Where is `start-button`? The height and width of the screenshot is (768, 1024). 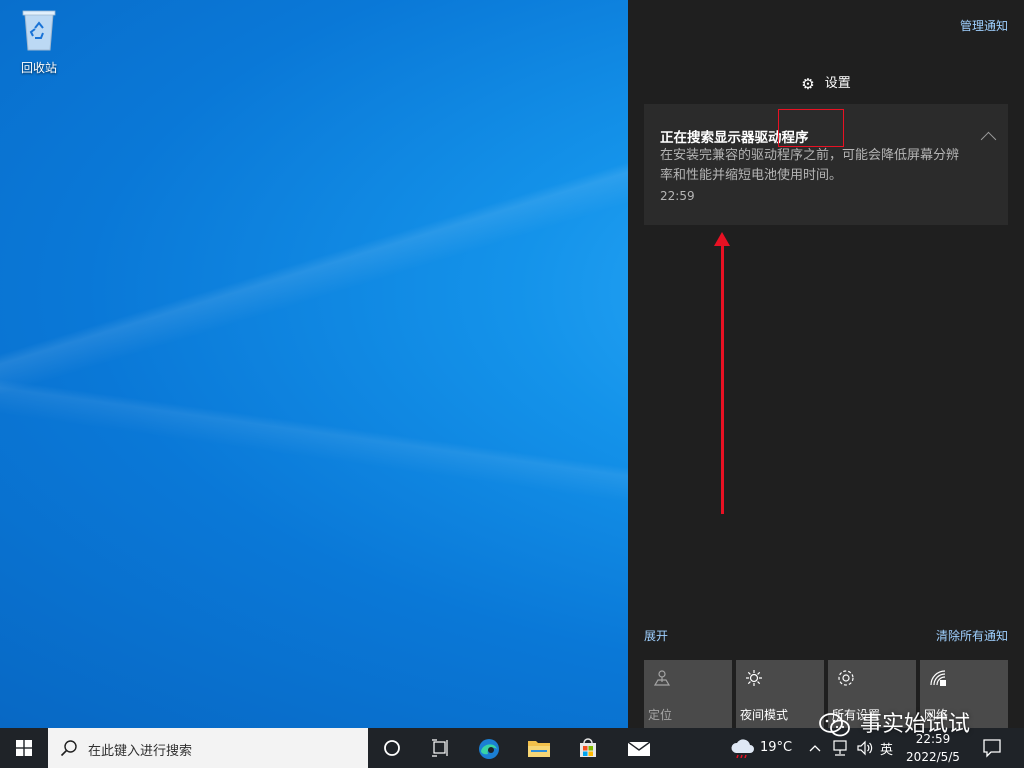 start-button is located at coordinates (24, 748).